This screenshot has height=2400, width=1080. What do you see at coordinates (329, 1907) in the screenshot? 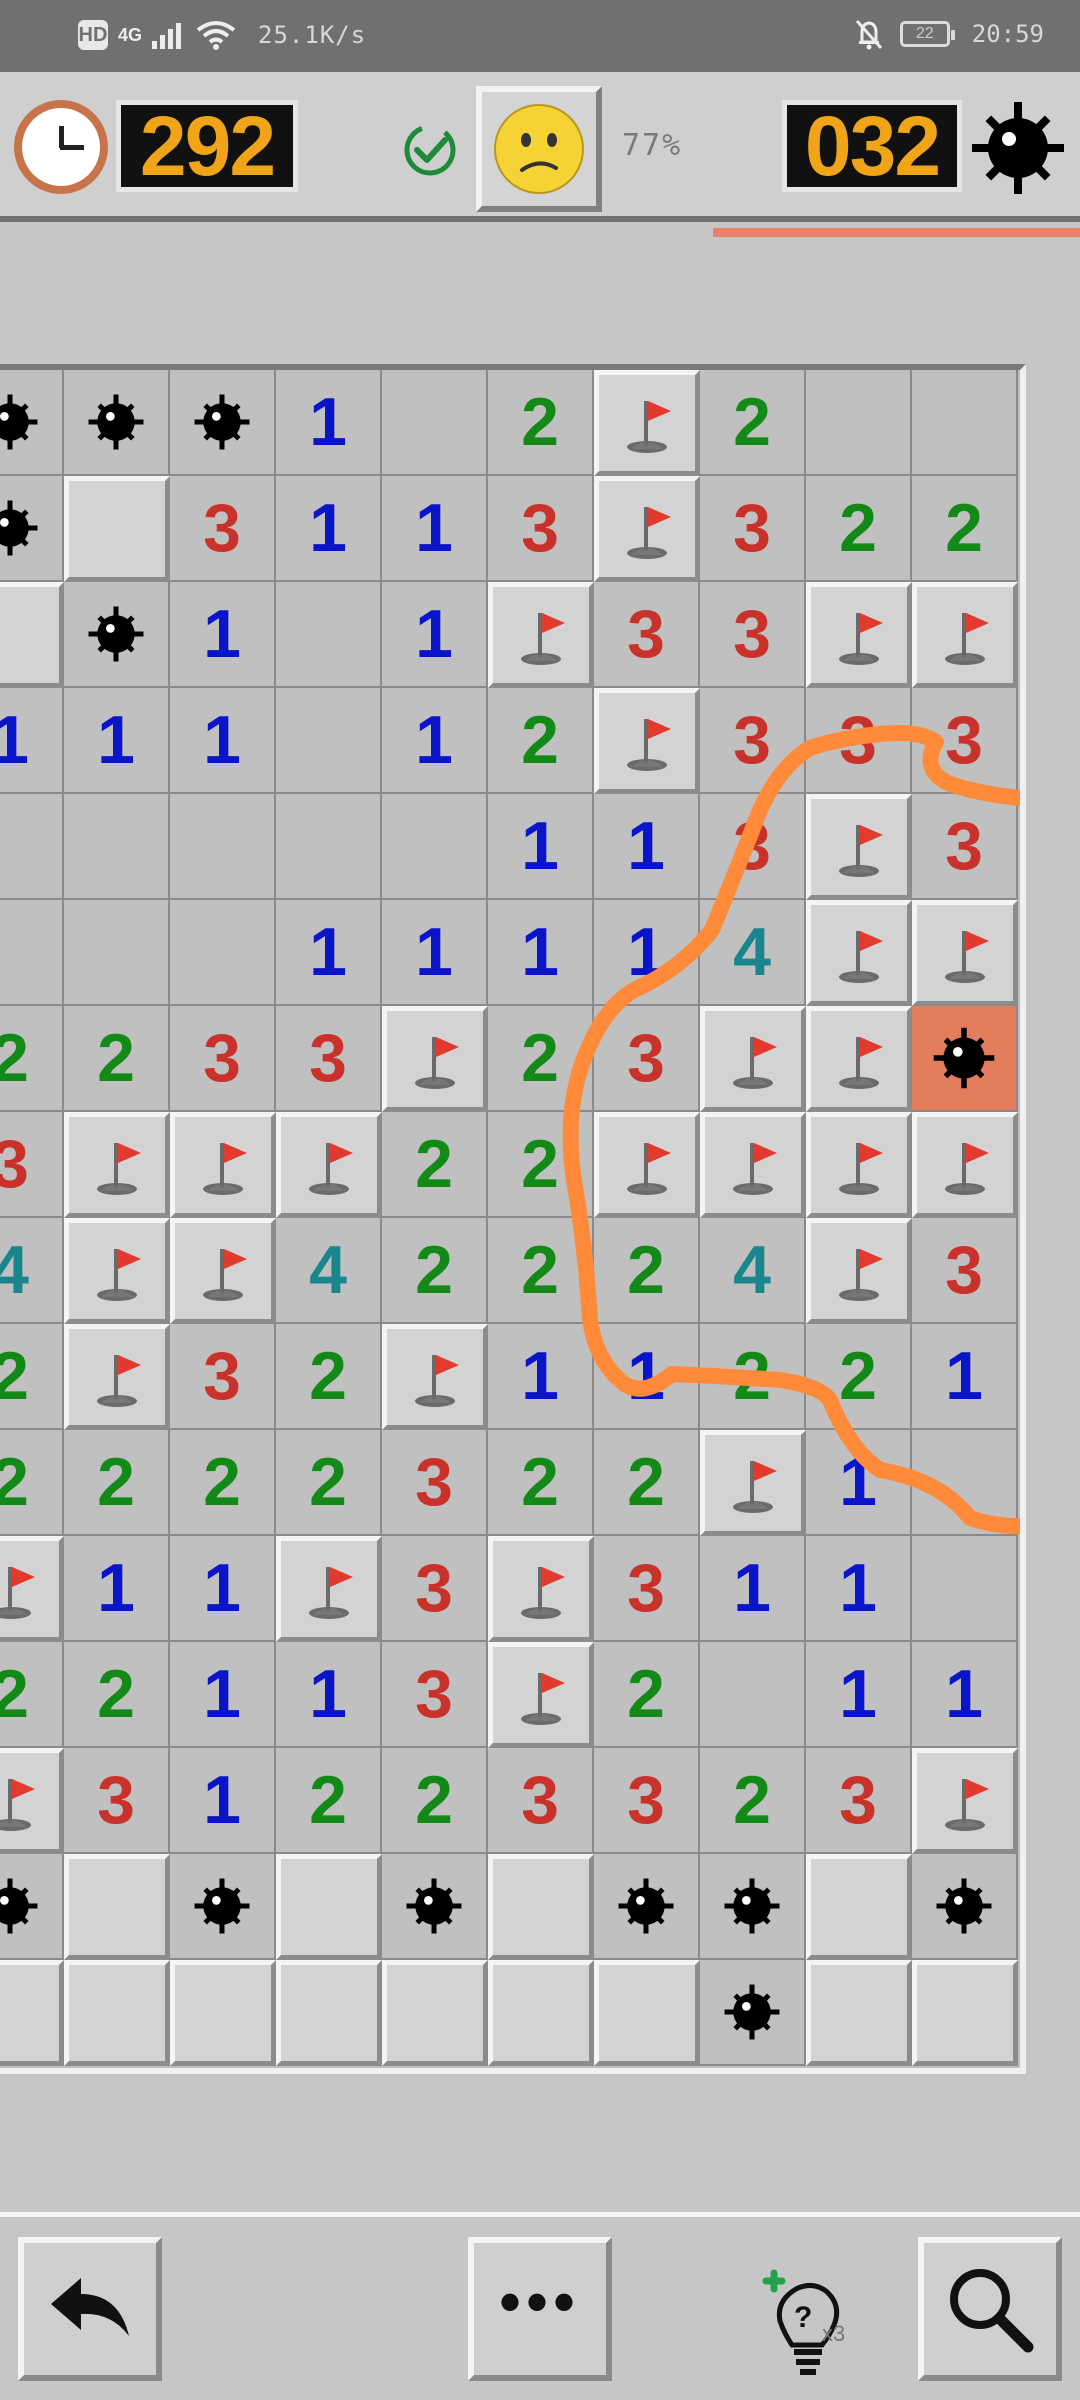
I see `cell-r14-c3` at bounding box center [329, 1907].